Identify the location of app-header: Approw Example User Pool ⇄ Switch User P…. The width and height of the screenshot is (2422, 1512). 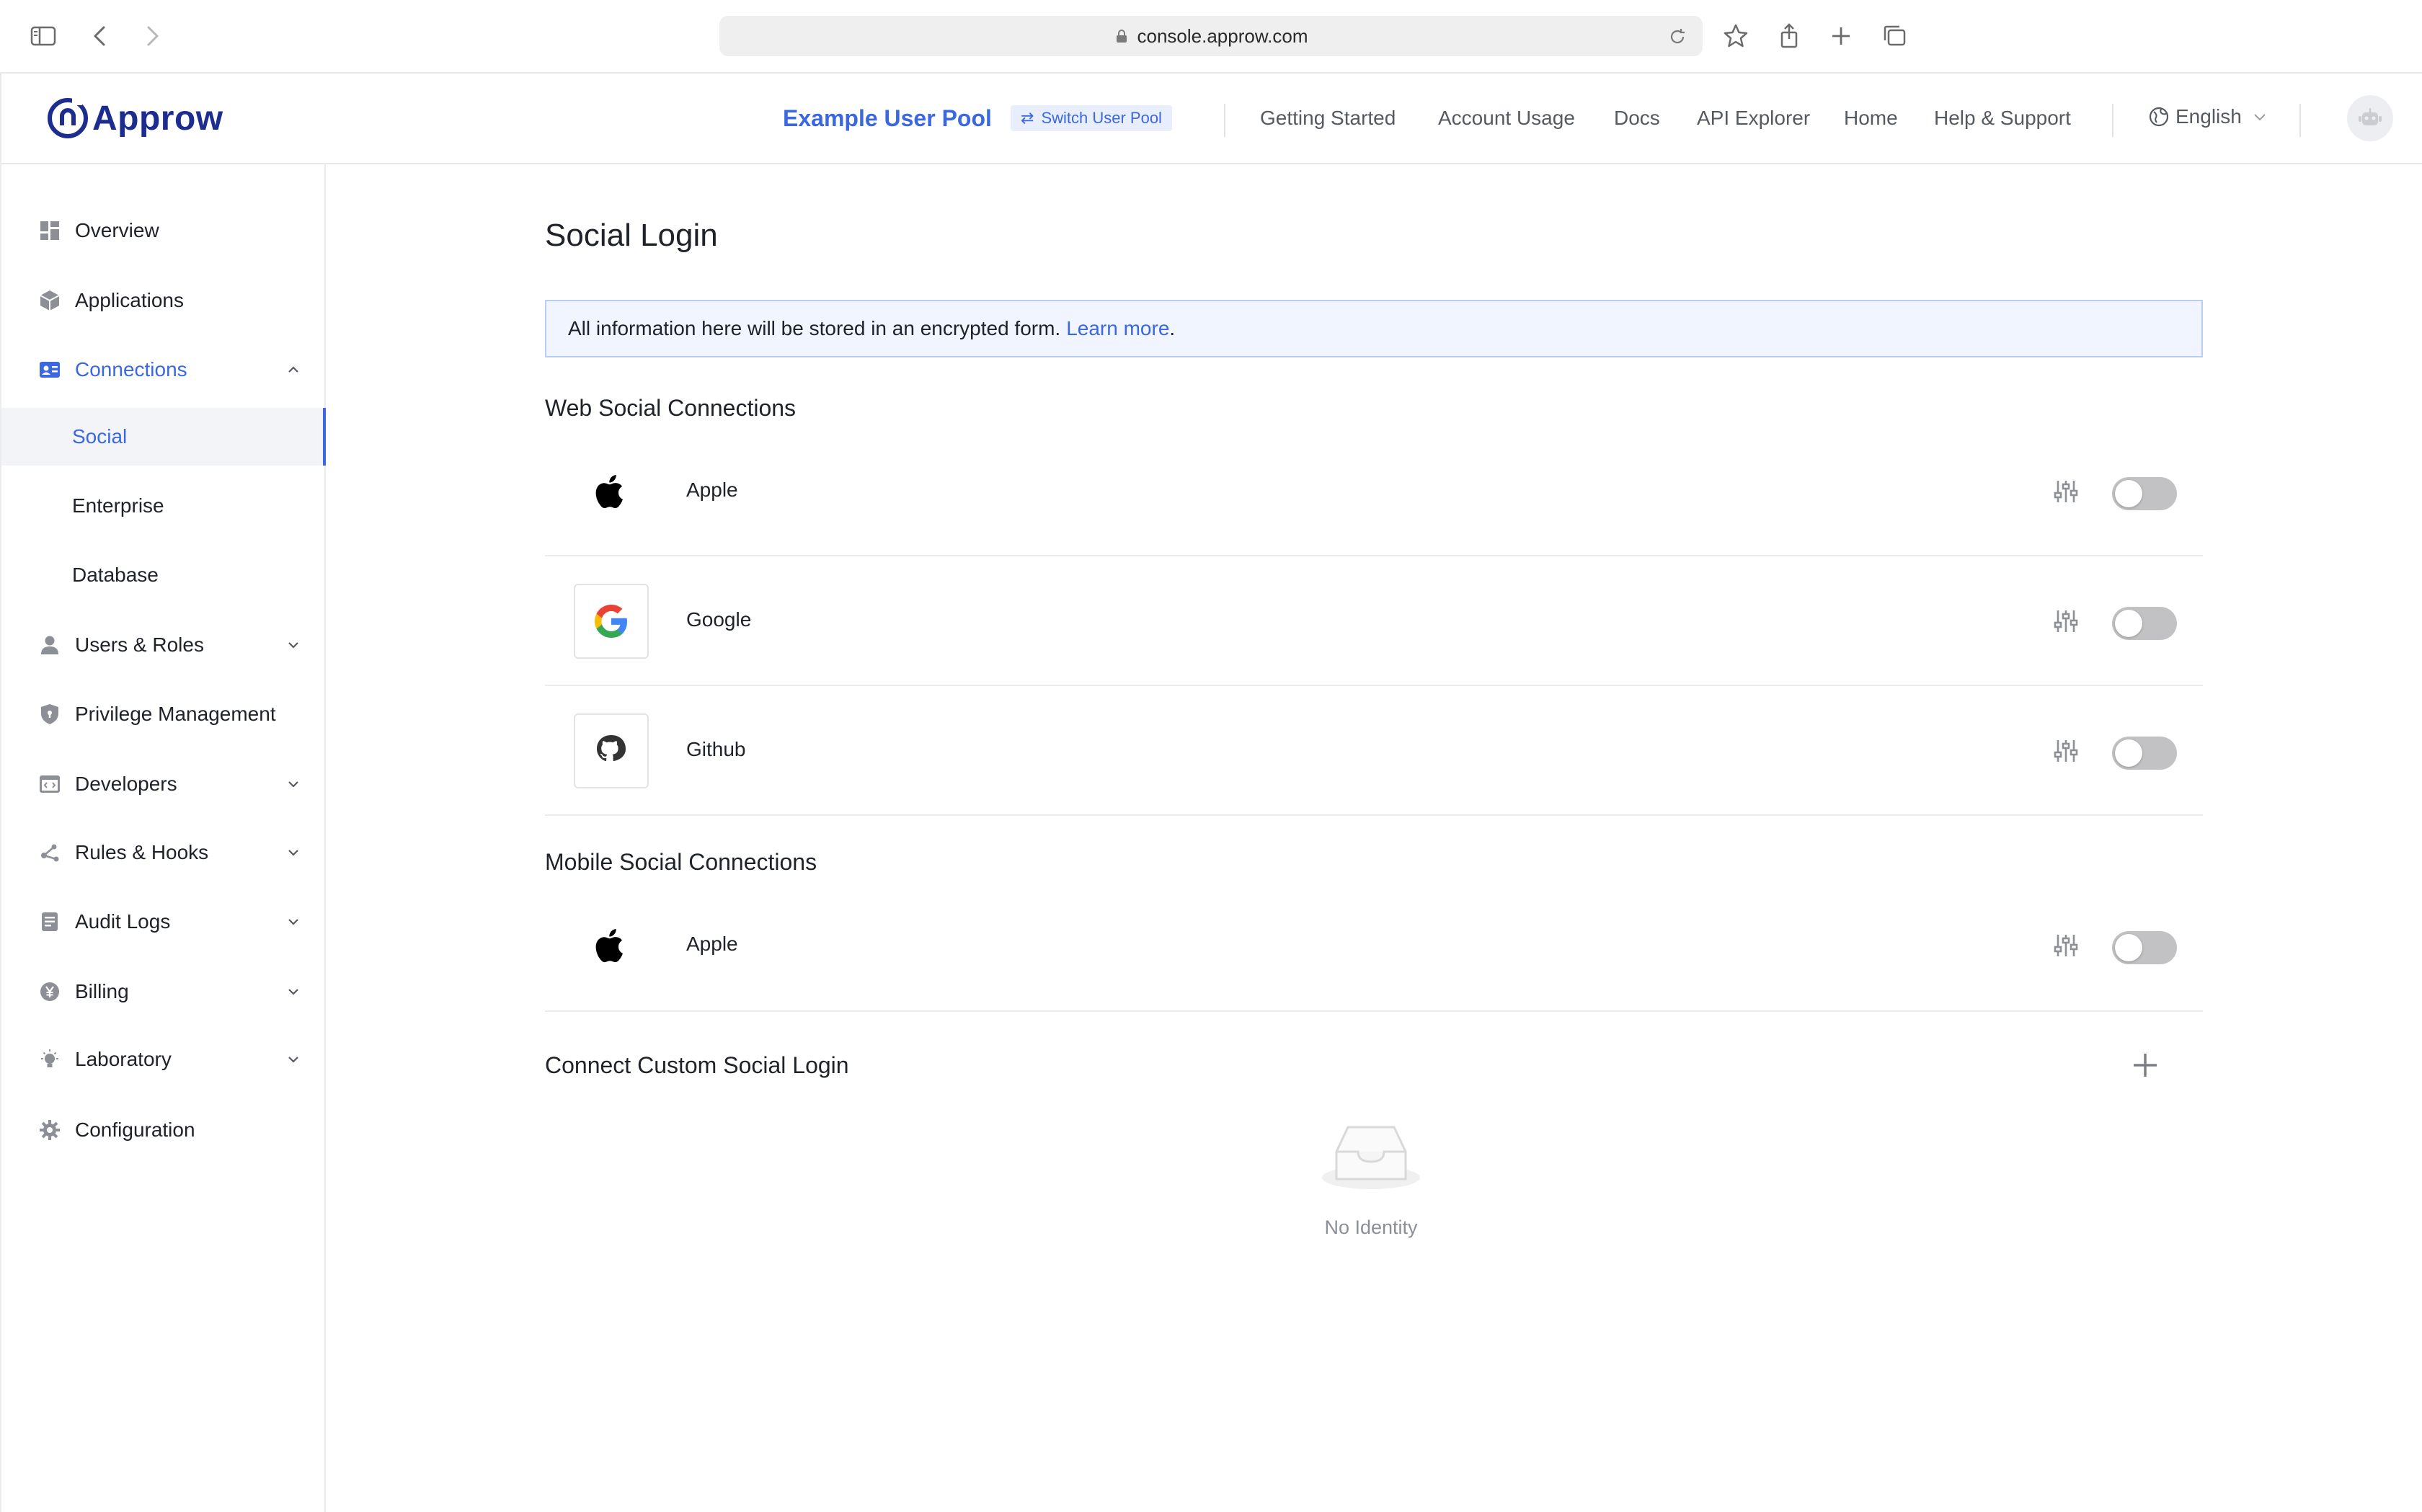
(1211, 119).